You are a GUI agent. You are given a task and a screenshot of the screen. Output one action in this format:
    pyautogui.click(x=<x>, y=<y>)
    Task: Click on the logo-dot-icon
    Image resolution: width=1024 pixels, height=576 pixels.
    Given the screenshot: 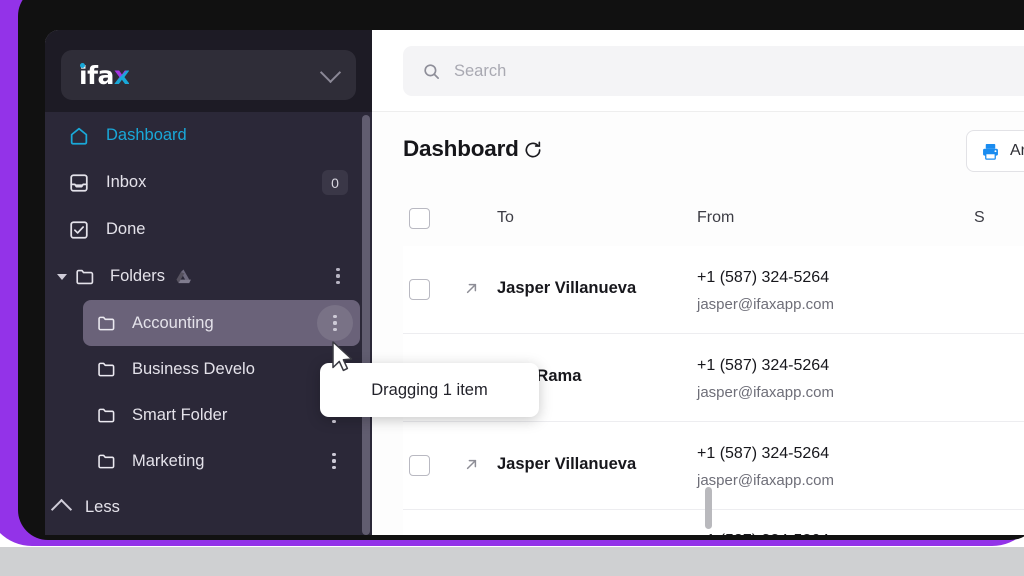 What is the action you would take?
    pyautogui.click(x=82, y=65)
    